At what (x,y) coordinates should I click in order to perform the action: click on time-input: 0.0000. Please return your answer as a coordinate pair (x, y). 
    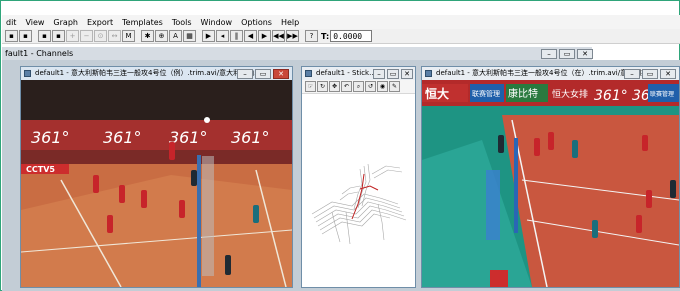
    Looking at the image, I should click on (351, 36).